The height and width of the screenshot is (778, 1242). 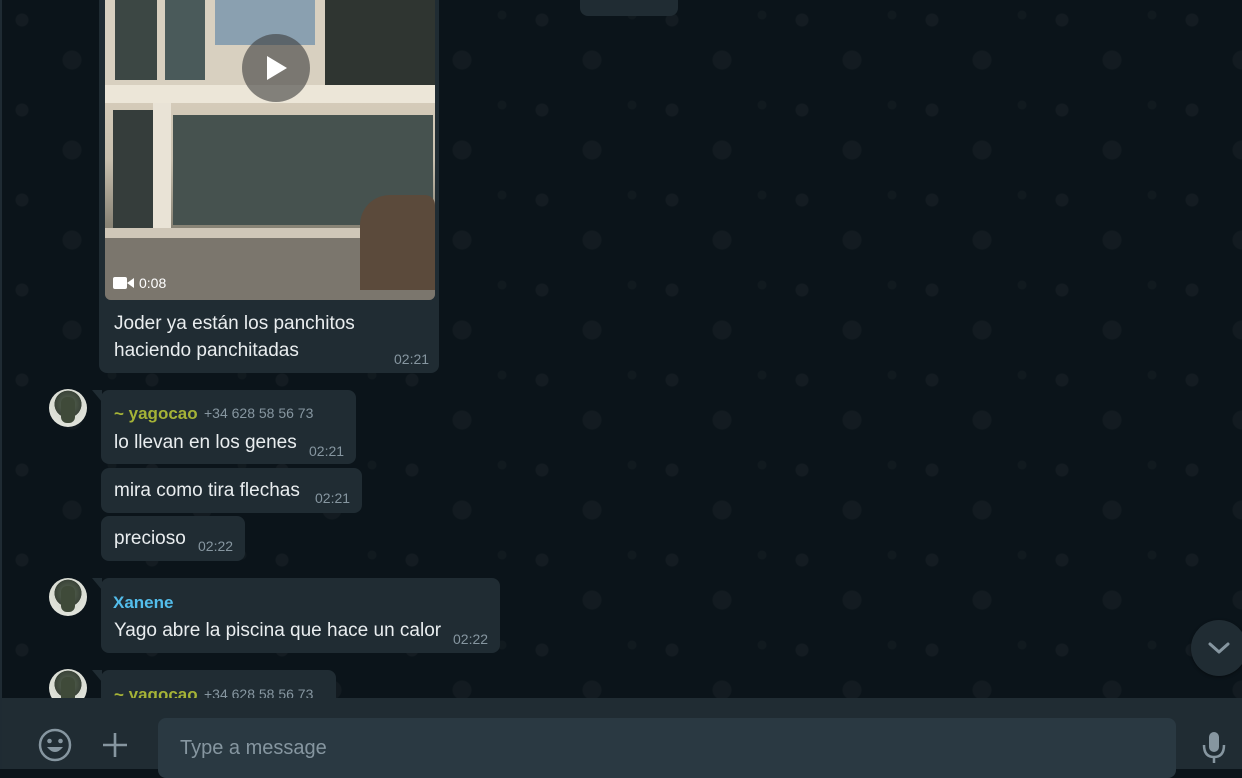 What do you see at coordinates (206, 350) in the screenshot?
I see `video-caption-line-2: haciendo panchitadas` at bounding box center [206, 350].